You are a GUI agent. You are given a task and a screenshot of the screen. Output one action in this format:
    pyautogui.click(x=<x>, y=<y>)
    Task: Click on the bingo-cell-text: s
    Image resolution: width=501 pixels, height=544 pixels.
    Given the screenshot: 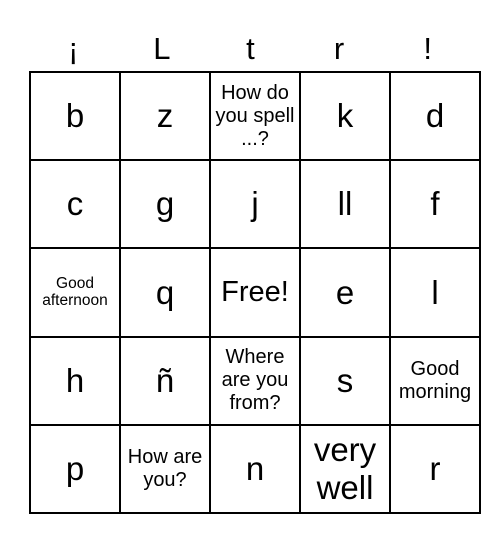 What is the action you would take?
    pyautogui.click(x=345, y=380)
    